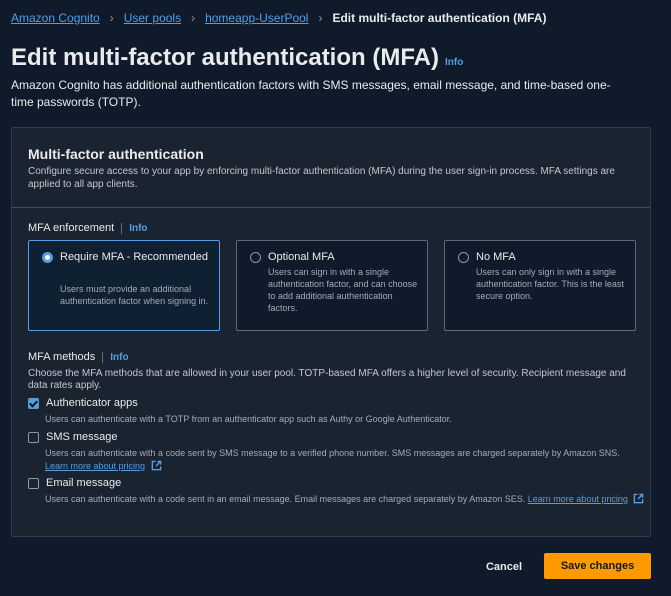 The image size is (671, 596). Describe the element at coordinates (301, 257) in the screenshot. I see `radio-card-title: Optional MFA` at that location.